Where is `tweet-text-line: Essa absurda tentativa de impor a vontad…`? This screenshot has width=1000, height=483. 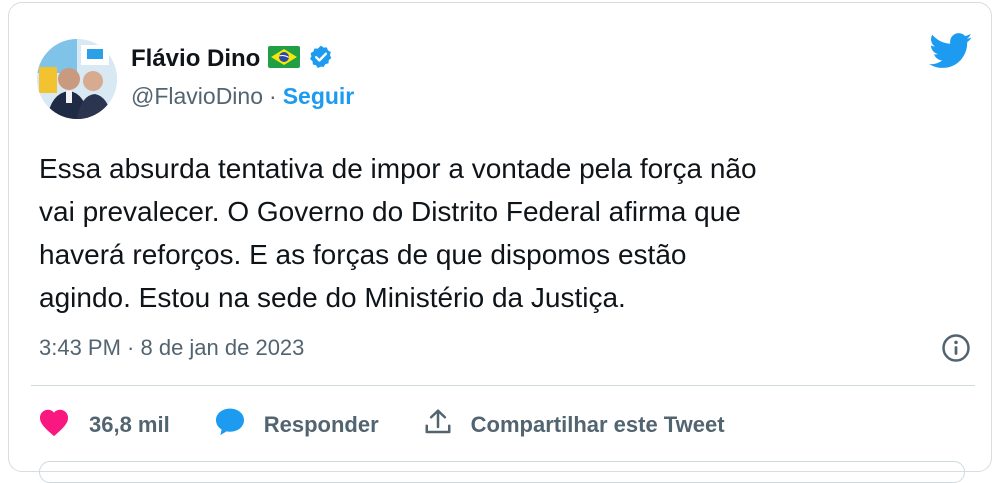
tweet-text-line: Essa absurda tentativa de impor a vontad… is located at coordinates (398, 168).